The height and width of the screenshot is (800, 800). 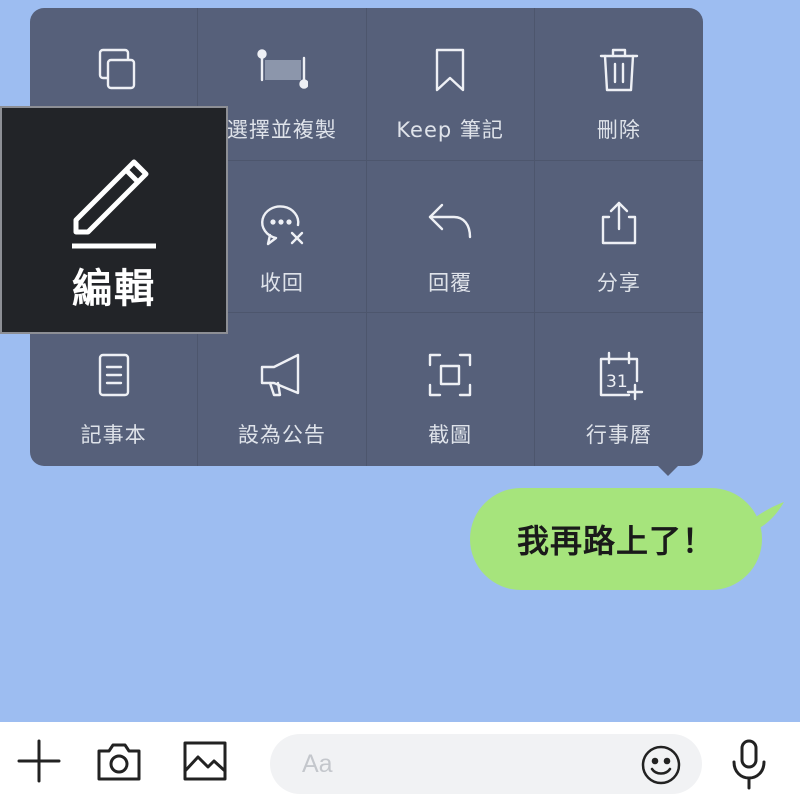 What do you see at coordinates (450, 220) in the screenshot?
I see `reply-arrow-icon` at bounding box center [450, 220].